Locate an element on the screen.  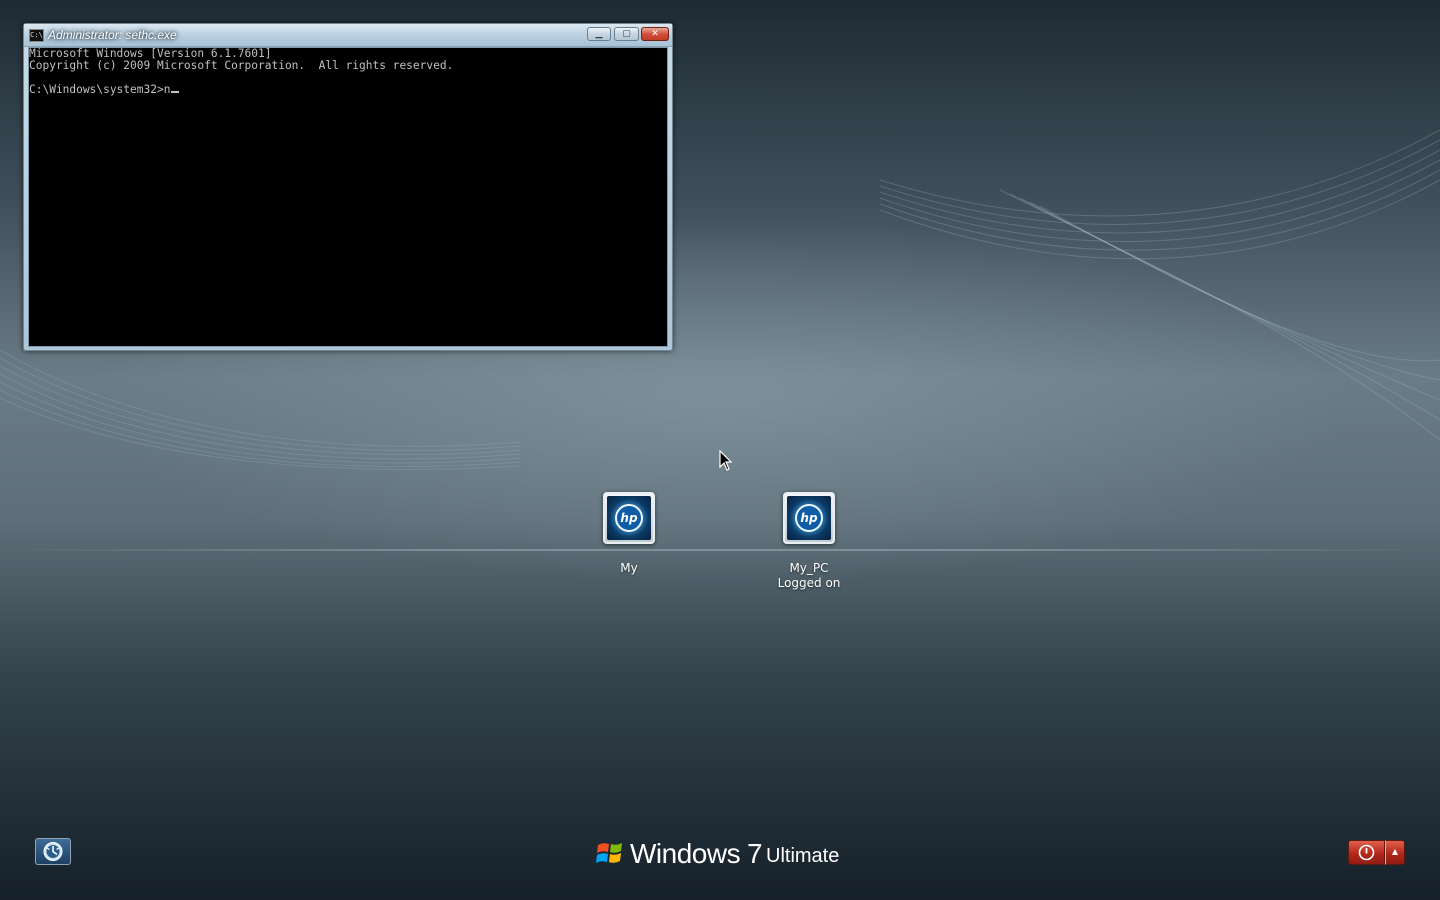
console-prompt-line: C:\Windows\system32>n is located at coordinates (104, 89).